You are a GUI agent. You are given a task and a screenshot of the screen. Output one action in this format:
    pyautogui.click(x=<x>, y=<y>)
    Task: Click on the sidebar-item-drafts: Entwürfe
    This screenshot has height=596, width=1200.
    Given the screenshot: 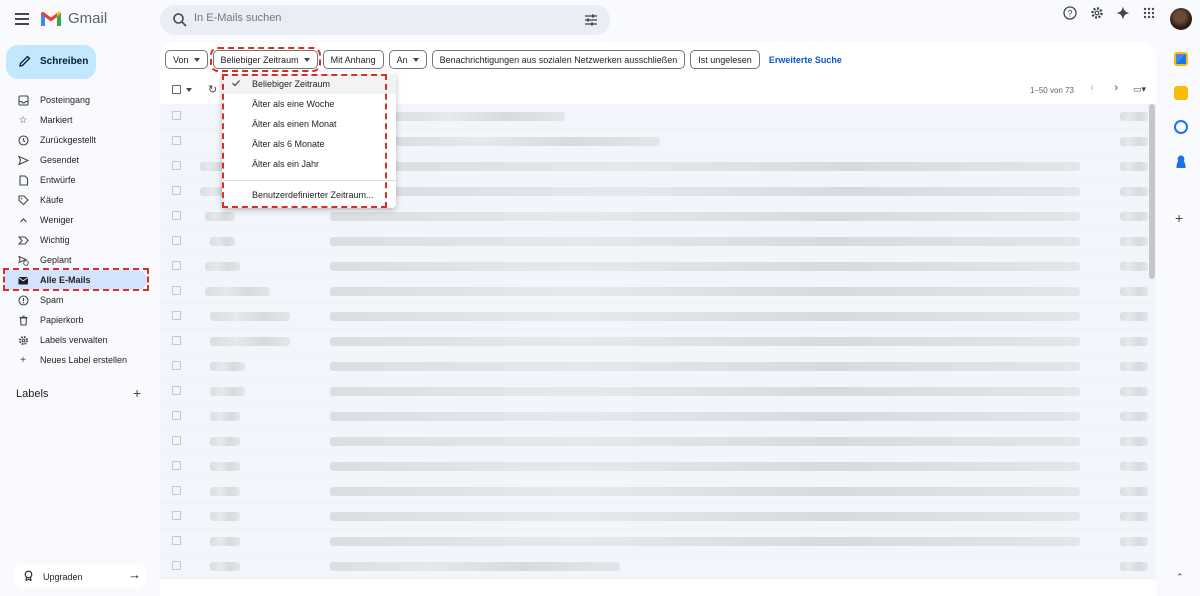 What is the action you would take?
    pyautogui.click(x=77, y=180)
    